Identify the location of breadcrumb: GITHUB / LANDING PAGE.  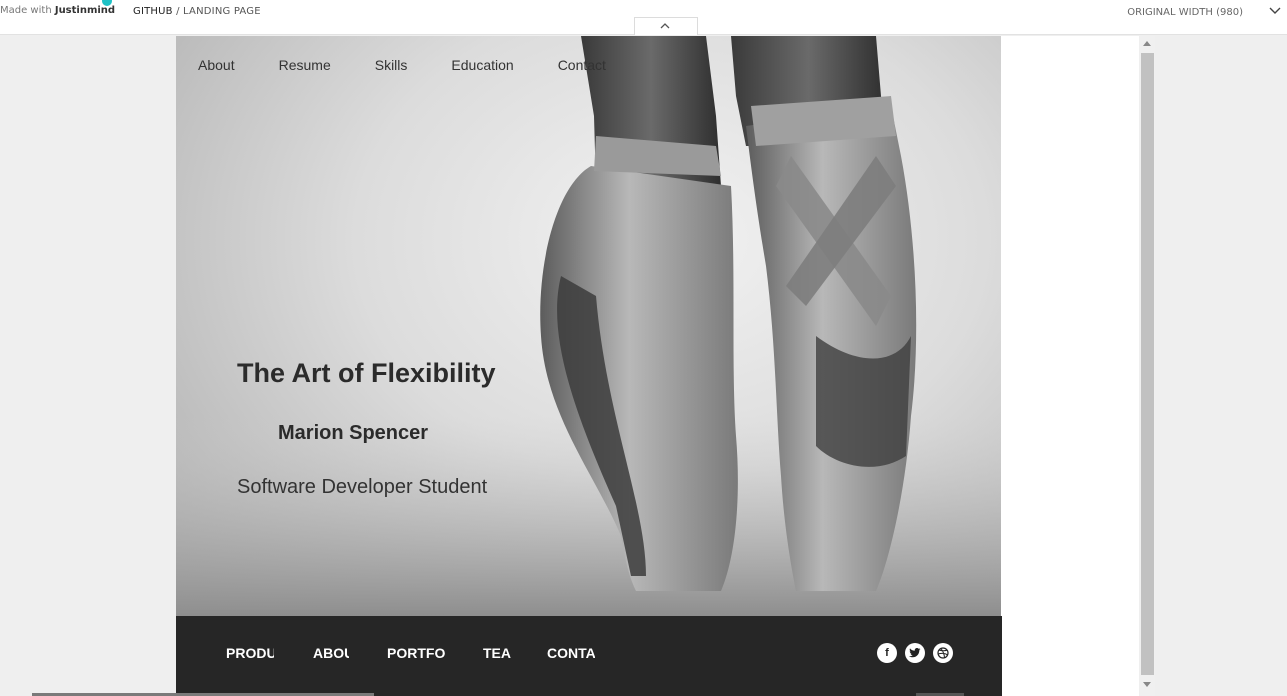
(197, 11).